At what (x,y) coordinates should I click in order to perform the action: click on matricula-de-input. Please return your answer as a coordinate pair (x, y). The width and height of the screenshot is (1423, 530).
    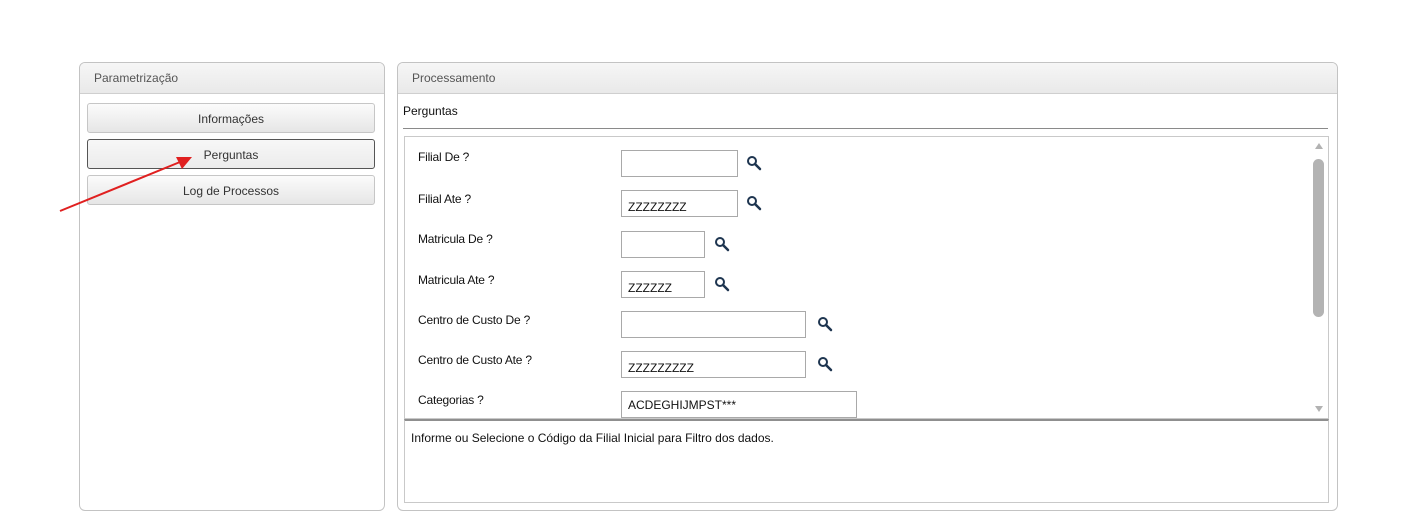
    Looking at the image, I should click on (663, 244).